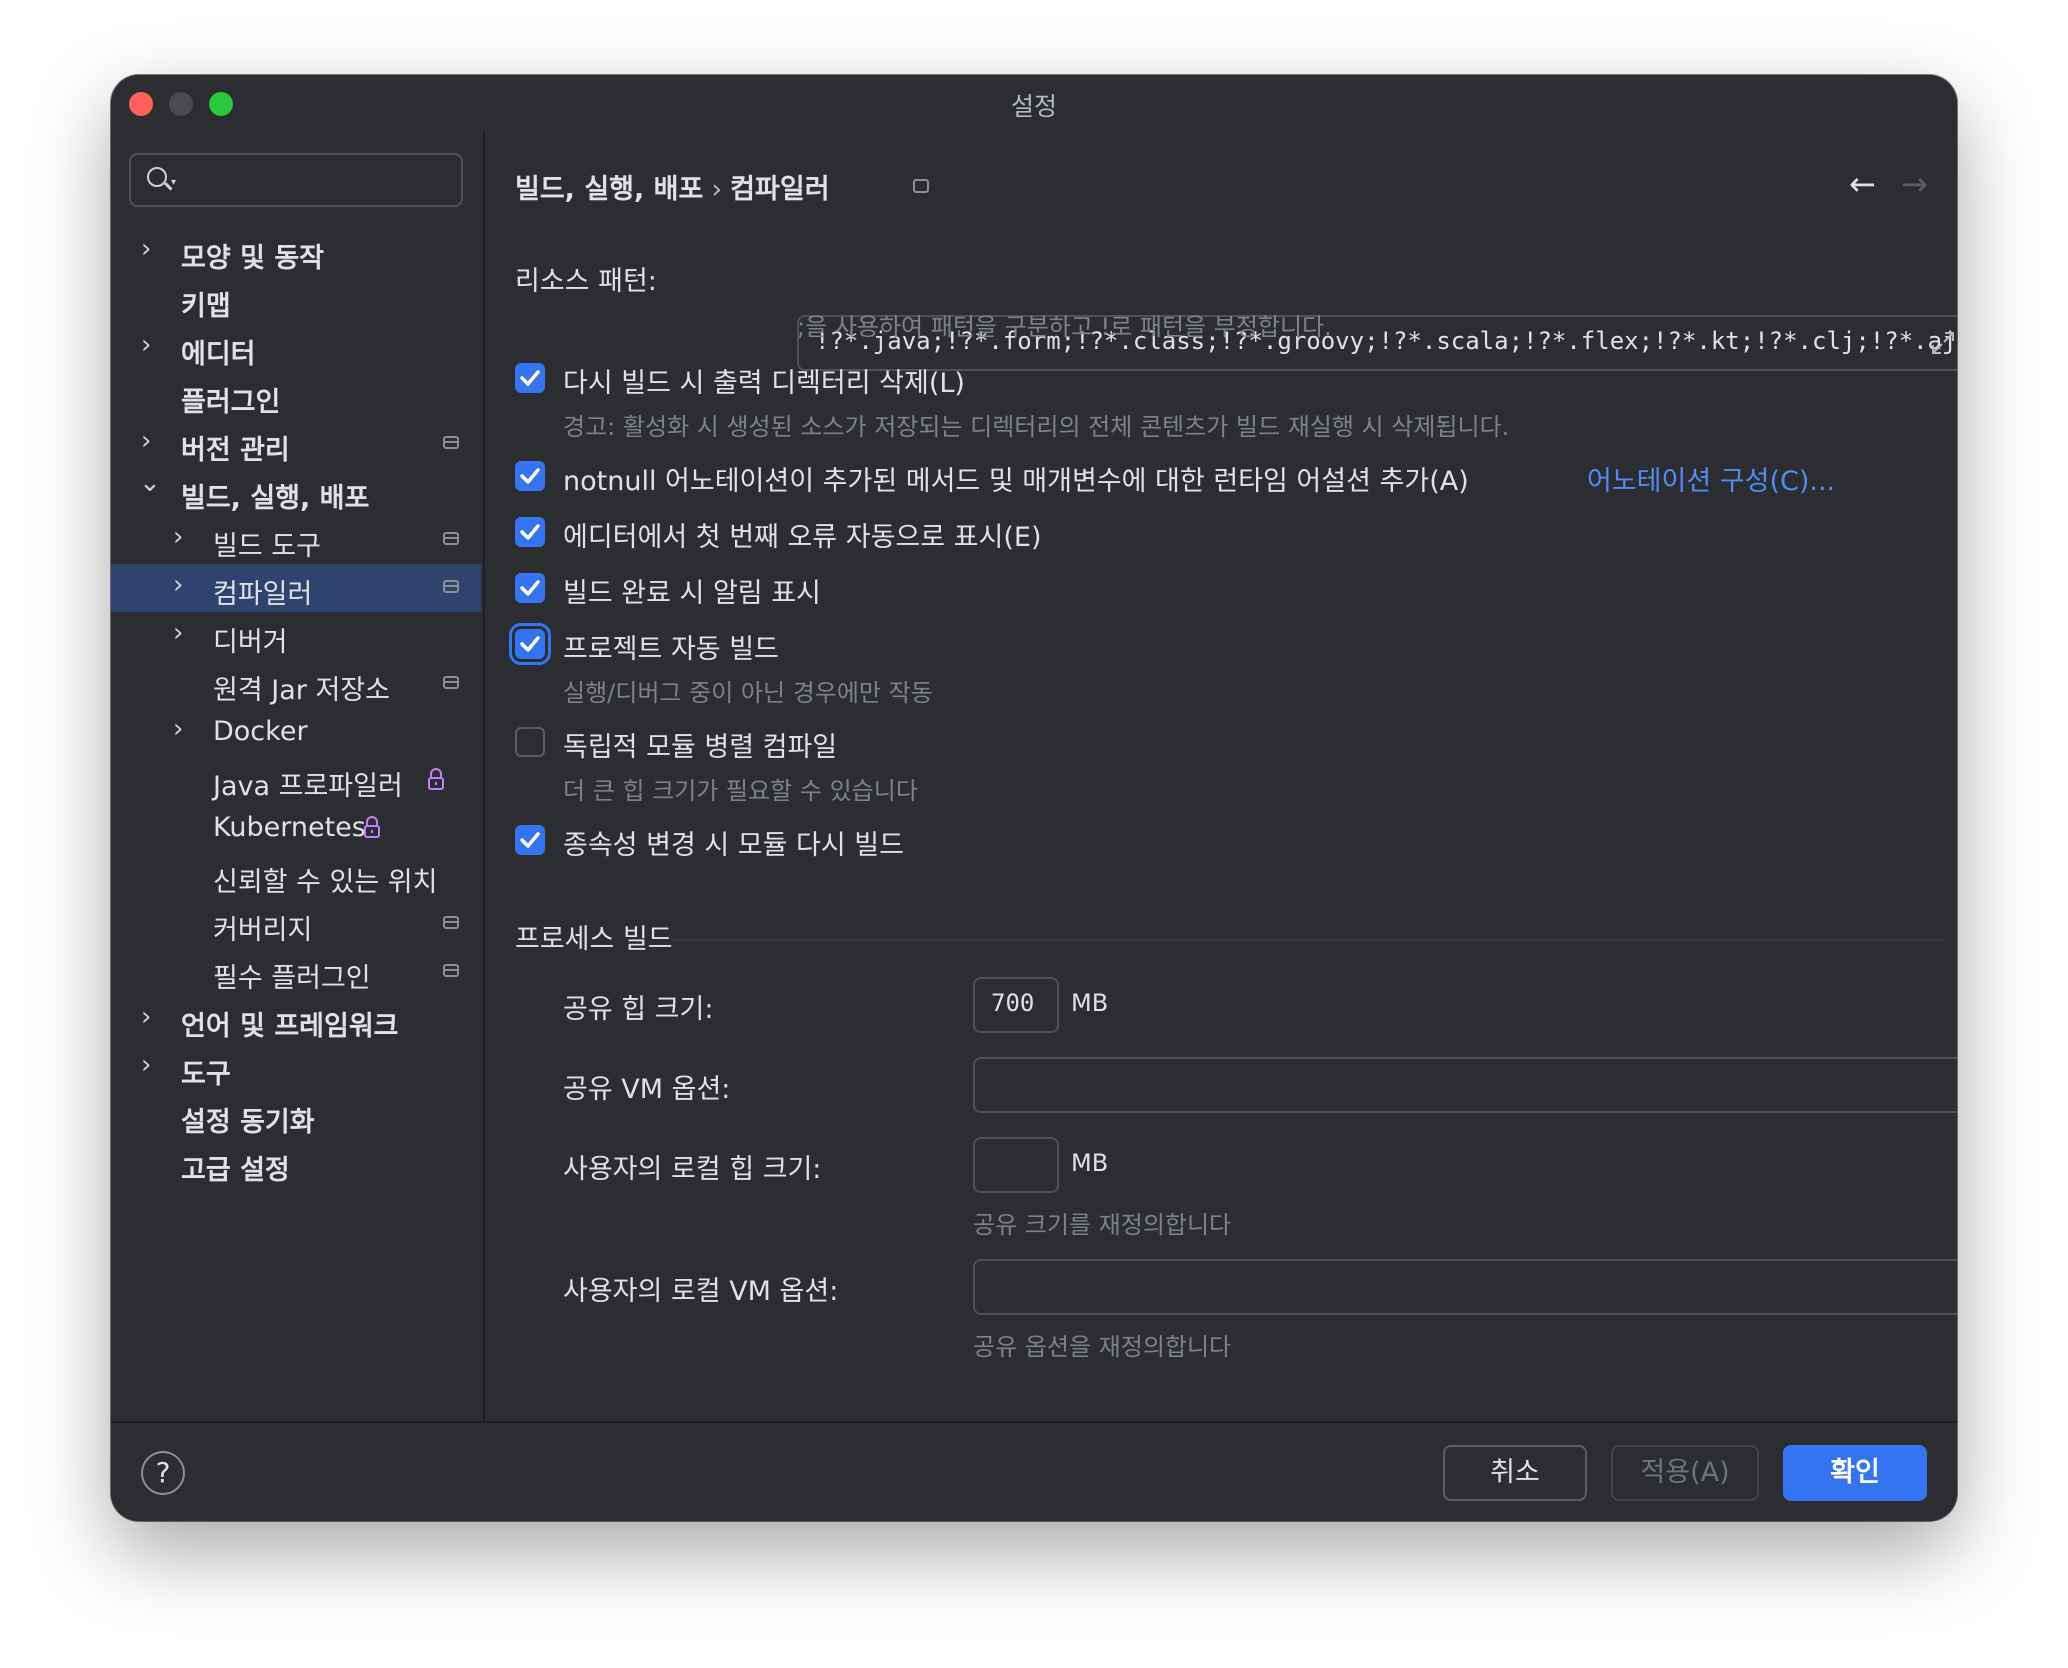 Image resolution: width=2068 pixels, height=1668 pixels. What do you see at coordinates (780, 189) in the screenshot?
I see `breadcrumb-current: 컴파일러` at bounding box center [780, 189].